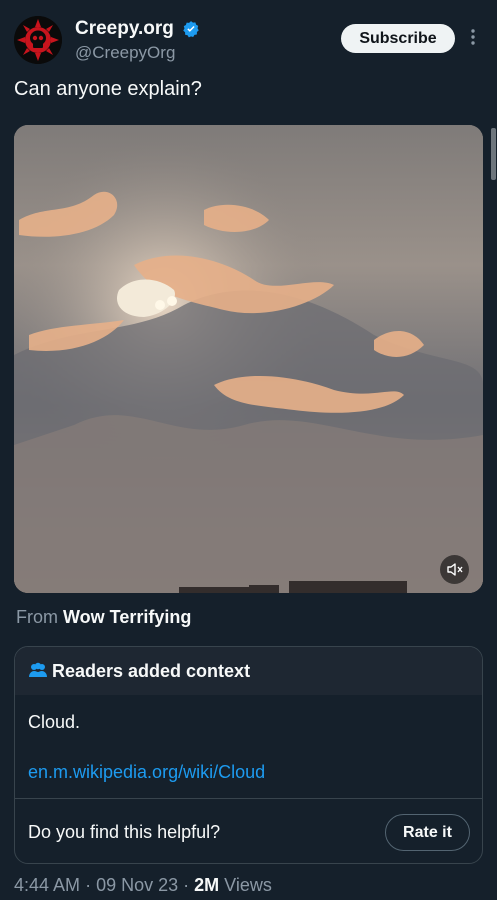  I want to click on helpful-prompt: Do you find this helpful?, so click(124, 832).